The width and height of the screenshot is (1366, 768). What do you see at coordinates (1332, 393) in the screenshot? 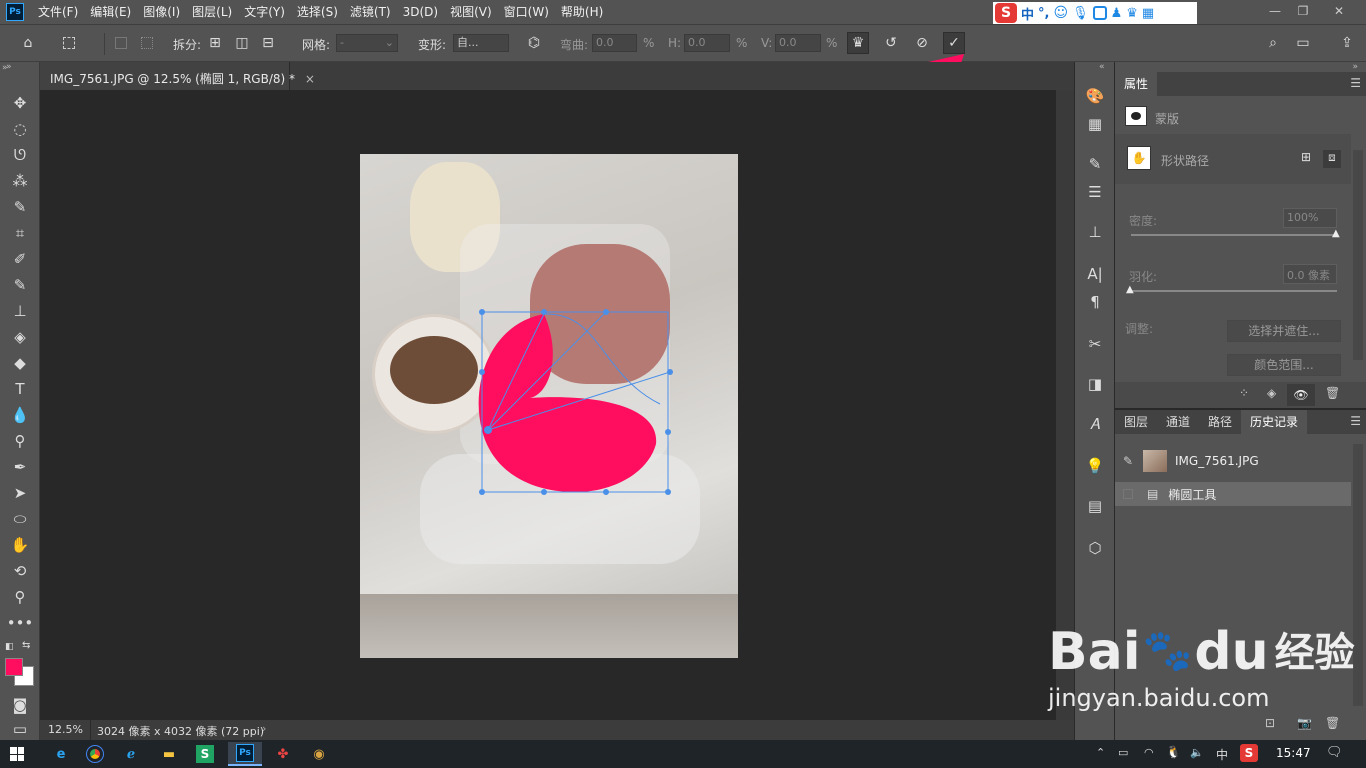
I see `delete-mask-icon: 🗑` at bounding box center [1332, 393].